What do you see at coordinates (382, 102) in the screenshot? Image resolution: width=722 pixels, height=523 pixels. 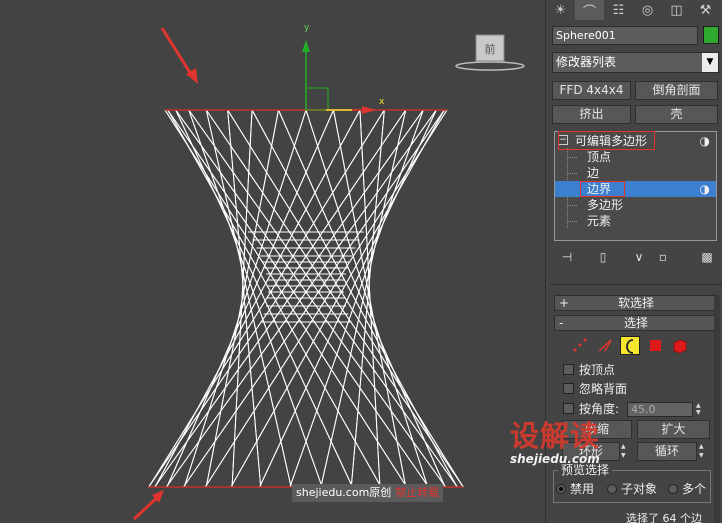 I see `gizmo-x-label: x` at bounding box center [382, 102].